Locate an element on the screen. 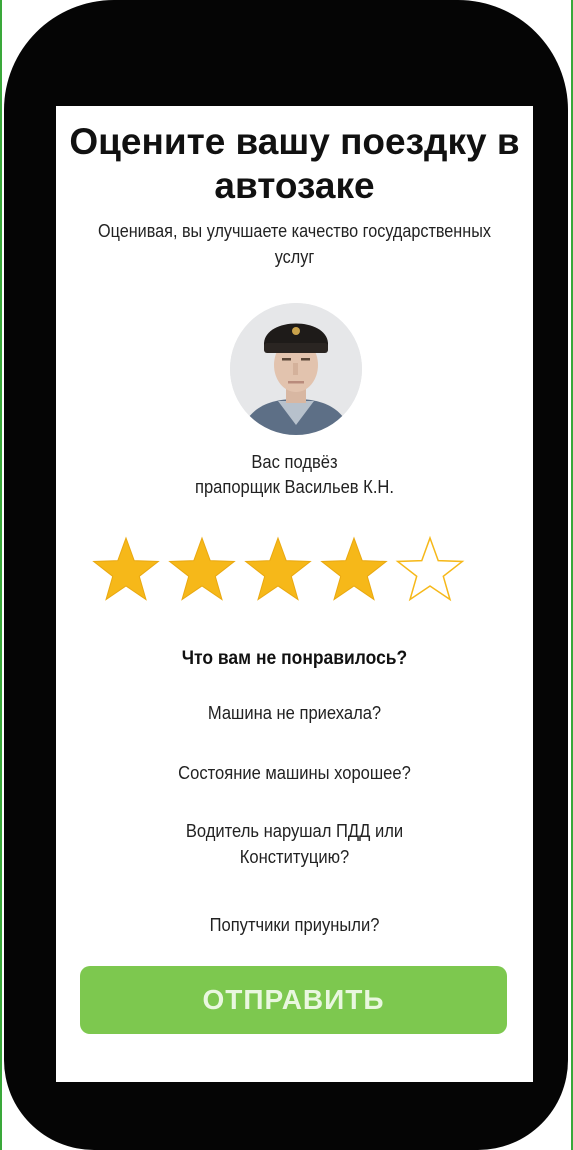 The image size is (573, 1150). officer-portrait-icon is located at coordinates (296, 369).